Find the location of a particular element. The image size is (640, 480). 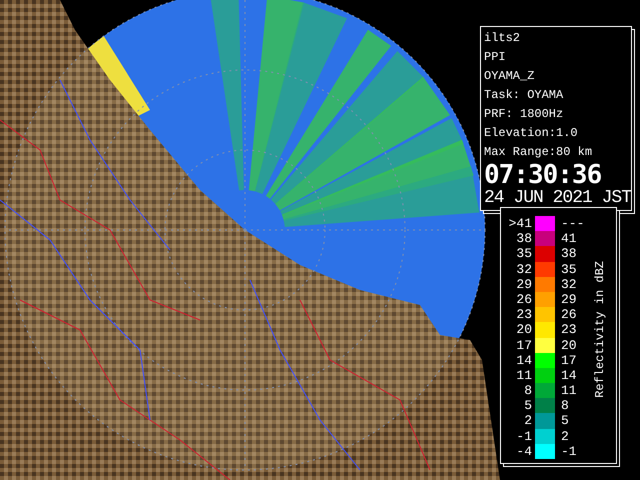

legend-value: --- is located at coordinates (573, 224).